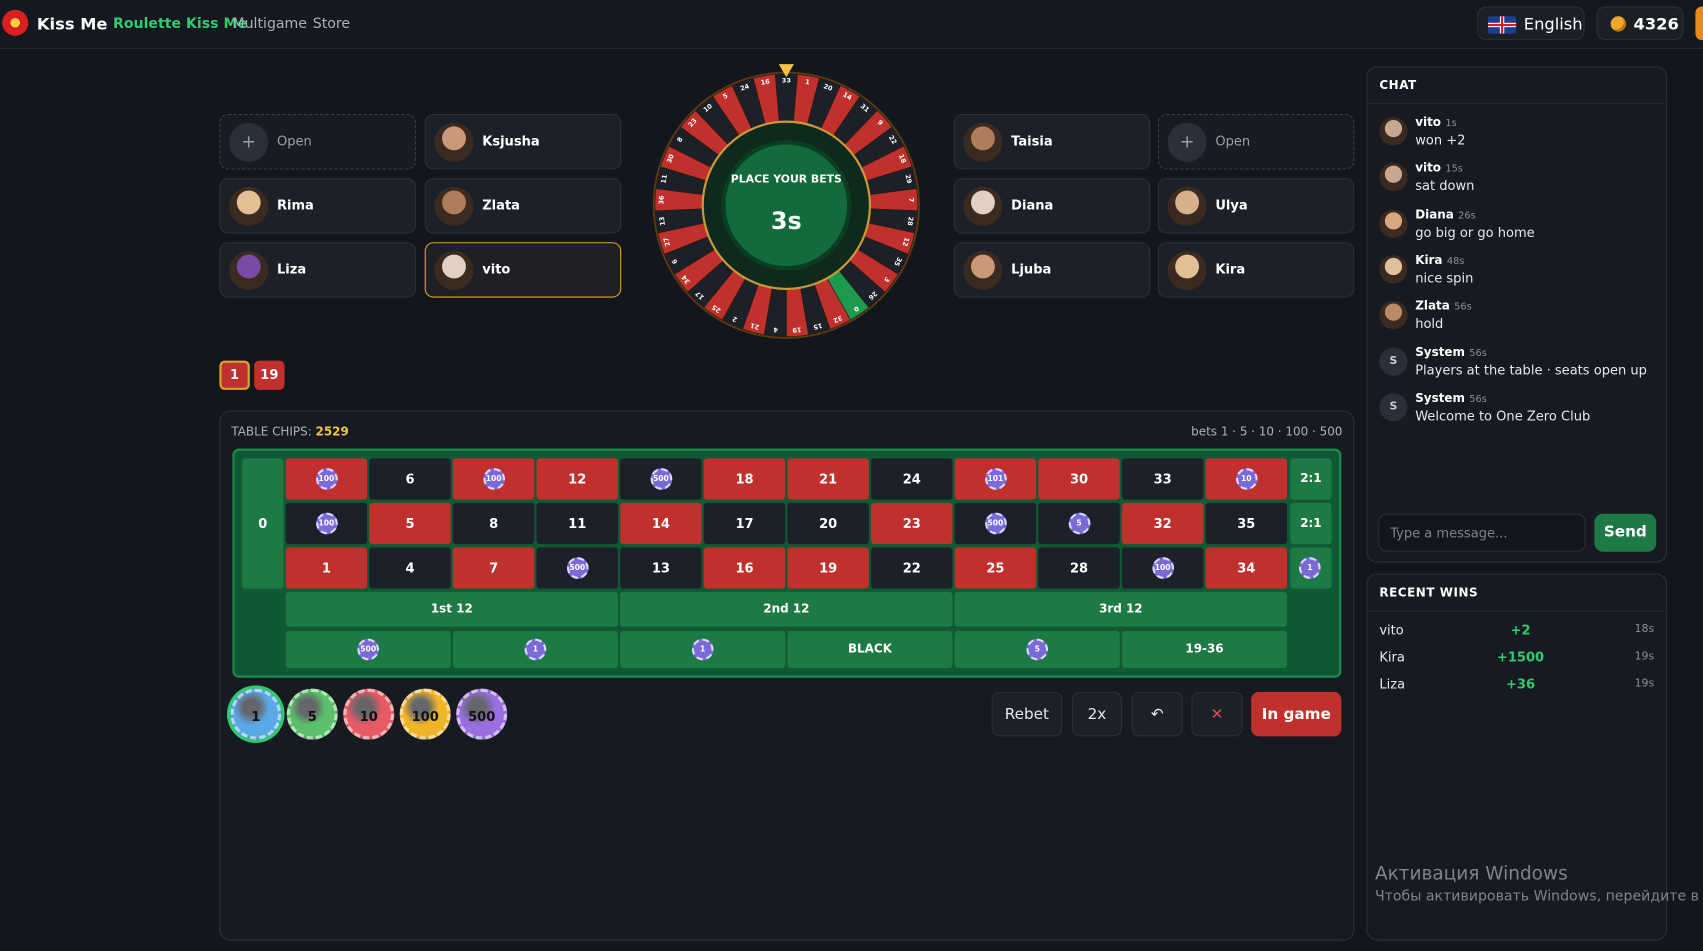 Image resolution: width=1703 pixels, height=951 pixels. What do you see at coordinates (180, 24) in the screenshot?
I see `nav-roulette-kiss-me: Roulette Kiss Me` at bounding box center [180, 24].